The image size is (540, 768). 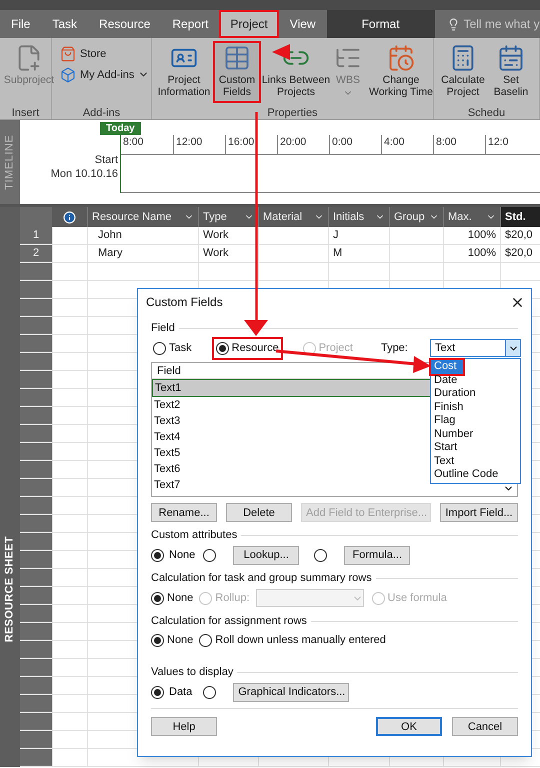 I want to click on row-number: 1, so click(x=36, y=235).